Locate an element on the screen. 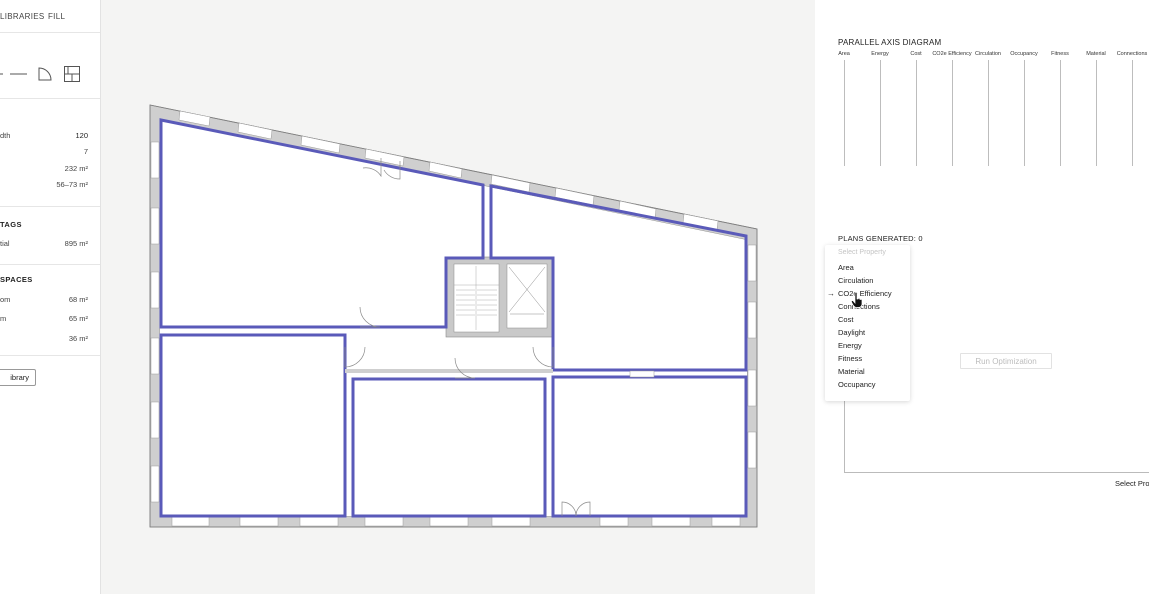 The height and width of the screenshot is (594, 1149). grid-tool-icon is located at coordinates (72, 74).